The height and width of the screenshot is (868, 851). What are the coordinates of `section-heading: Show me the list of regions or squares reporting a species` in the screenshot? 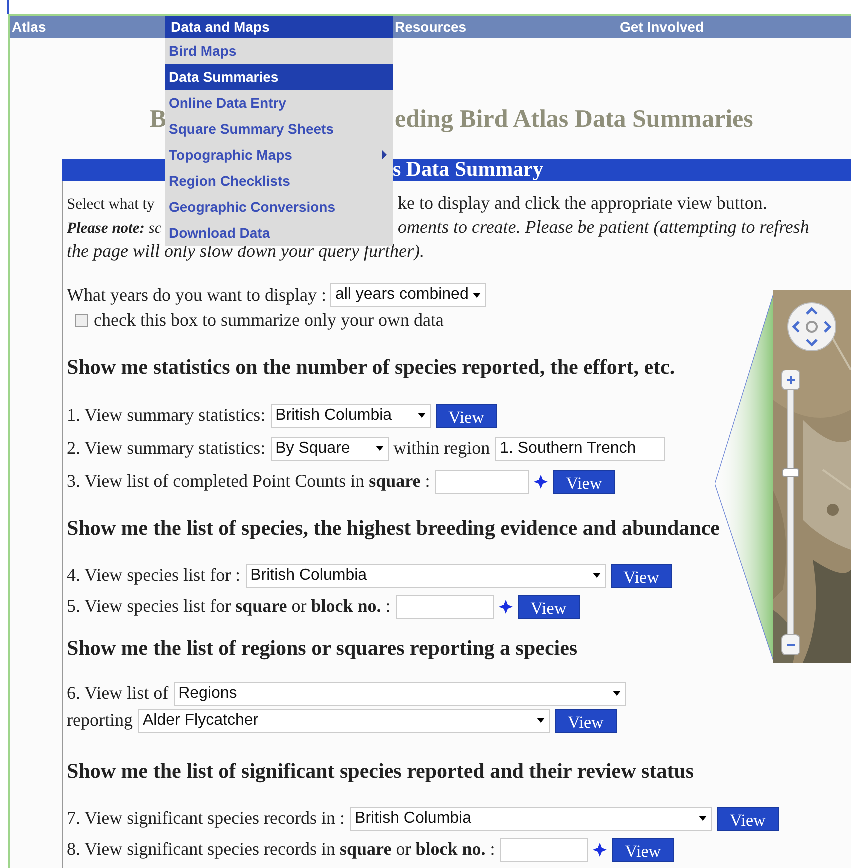 It's located at (322, 648).